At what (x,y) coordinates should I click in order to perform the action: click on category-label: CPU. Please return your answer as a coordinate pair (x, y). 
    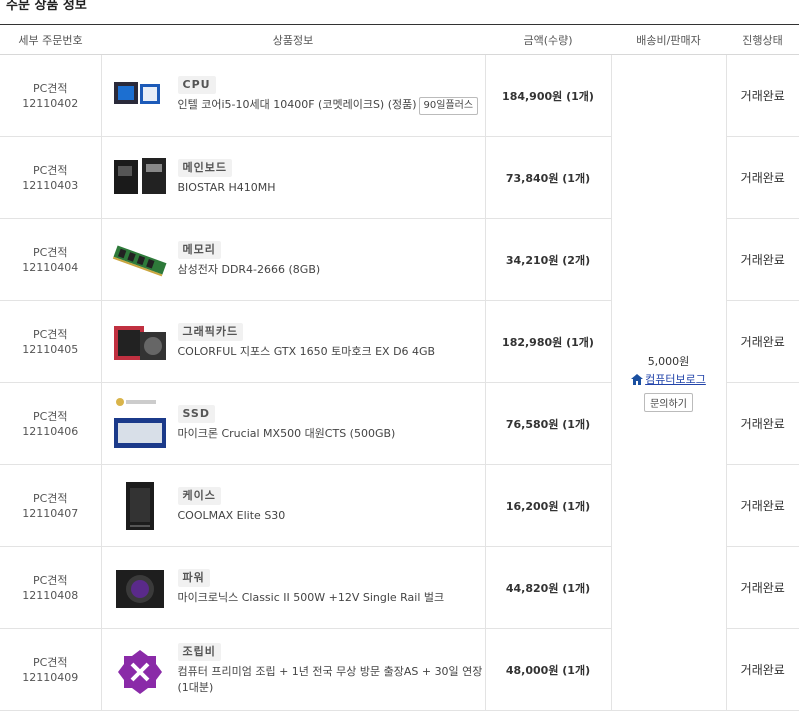
    Looking at the image, I should click on (196, 85).